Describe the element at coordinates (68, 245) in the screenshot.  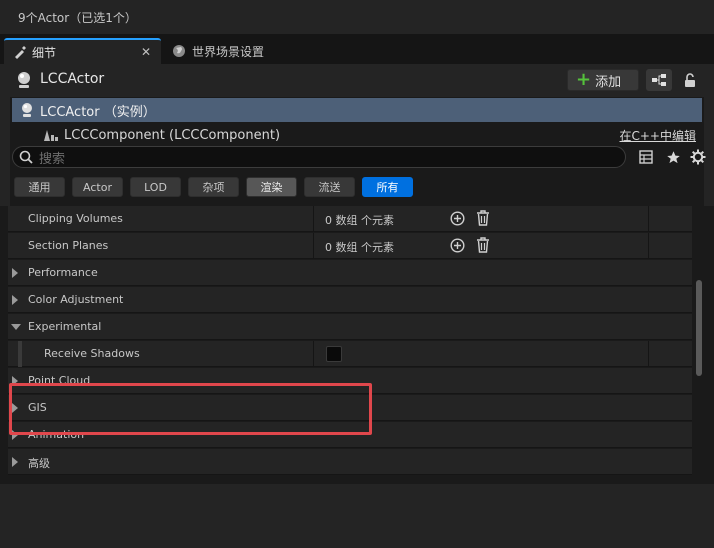
I see `property-label: Section Planes` at that location.